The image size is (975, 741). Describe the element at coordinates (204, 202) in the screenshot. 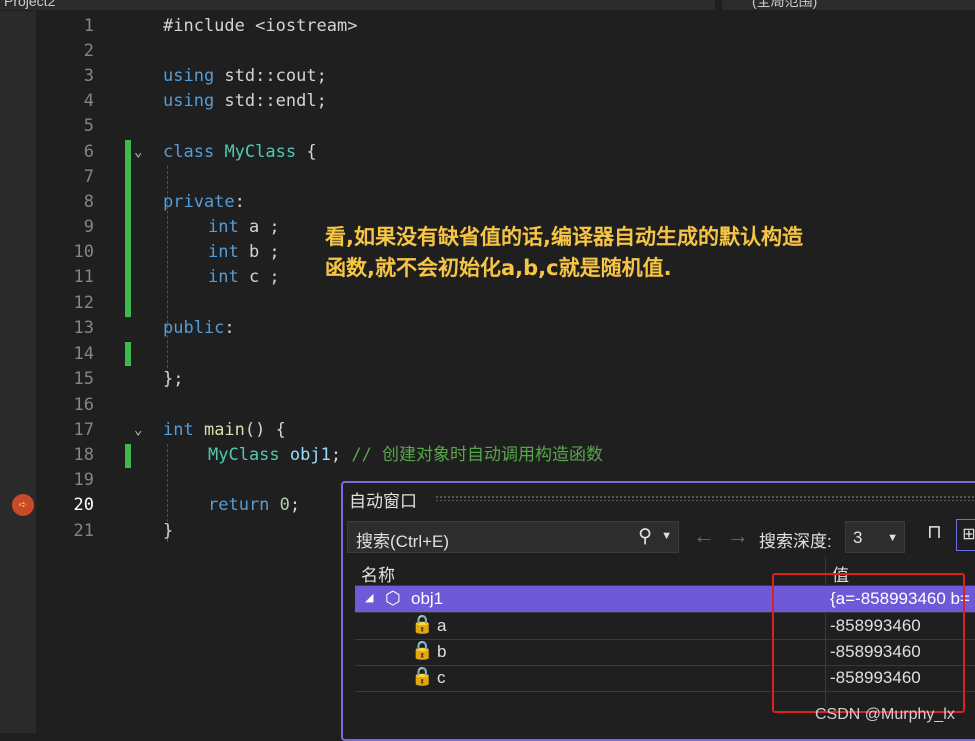

I see `code-line: private:` at that location.